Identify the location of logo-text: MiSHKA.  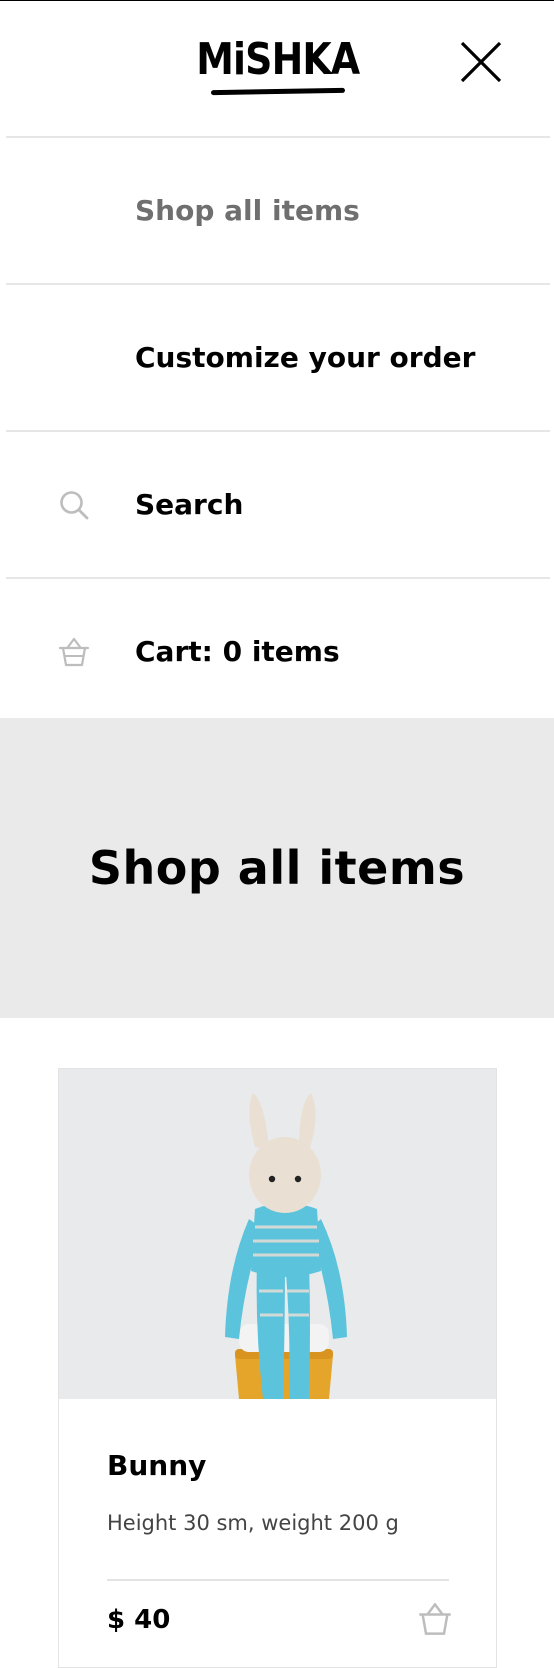
(278, 59).